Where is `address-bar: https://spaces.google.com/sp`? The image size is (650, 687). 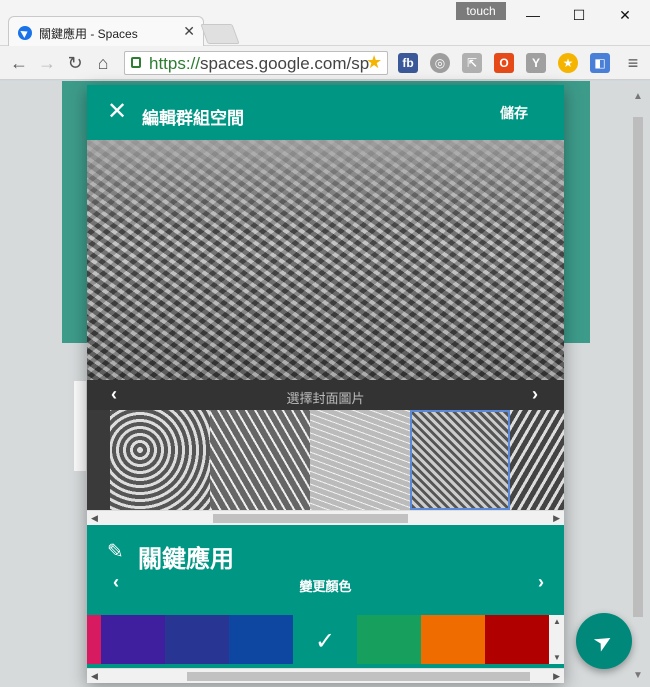 address-bar: https://spaces.google.com/sp is located at coordinates (256, 63).